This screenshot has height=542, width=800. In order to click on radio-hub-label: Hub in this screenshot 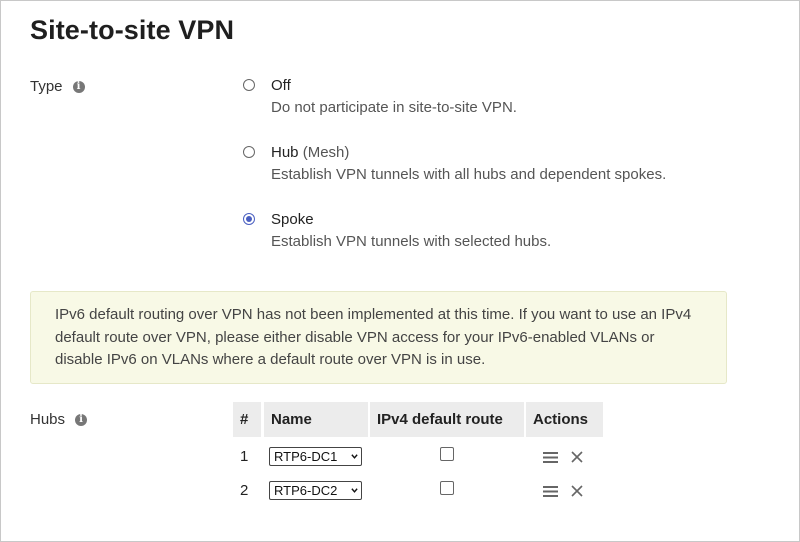, I will do `click(285, 152)`.